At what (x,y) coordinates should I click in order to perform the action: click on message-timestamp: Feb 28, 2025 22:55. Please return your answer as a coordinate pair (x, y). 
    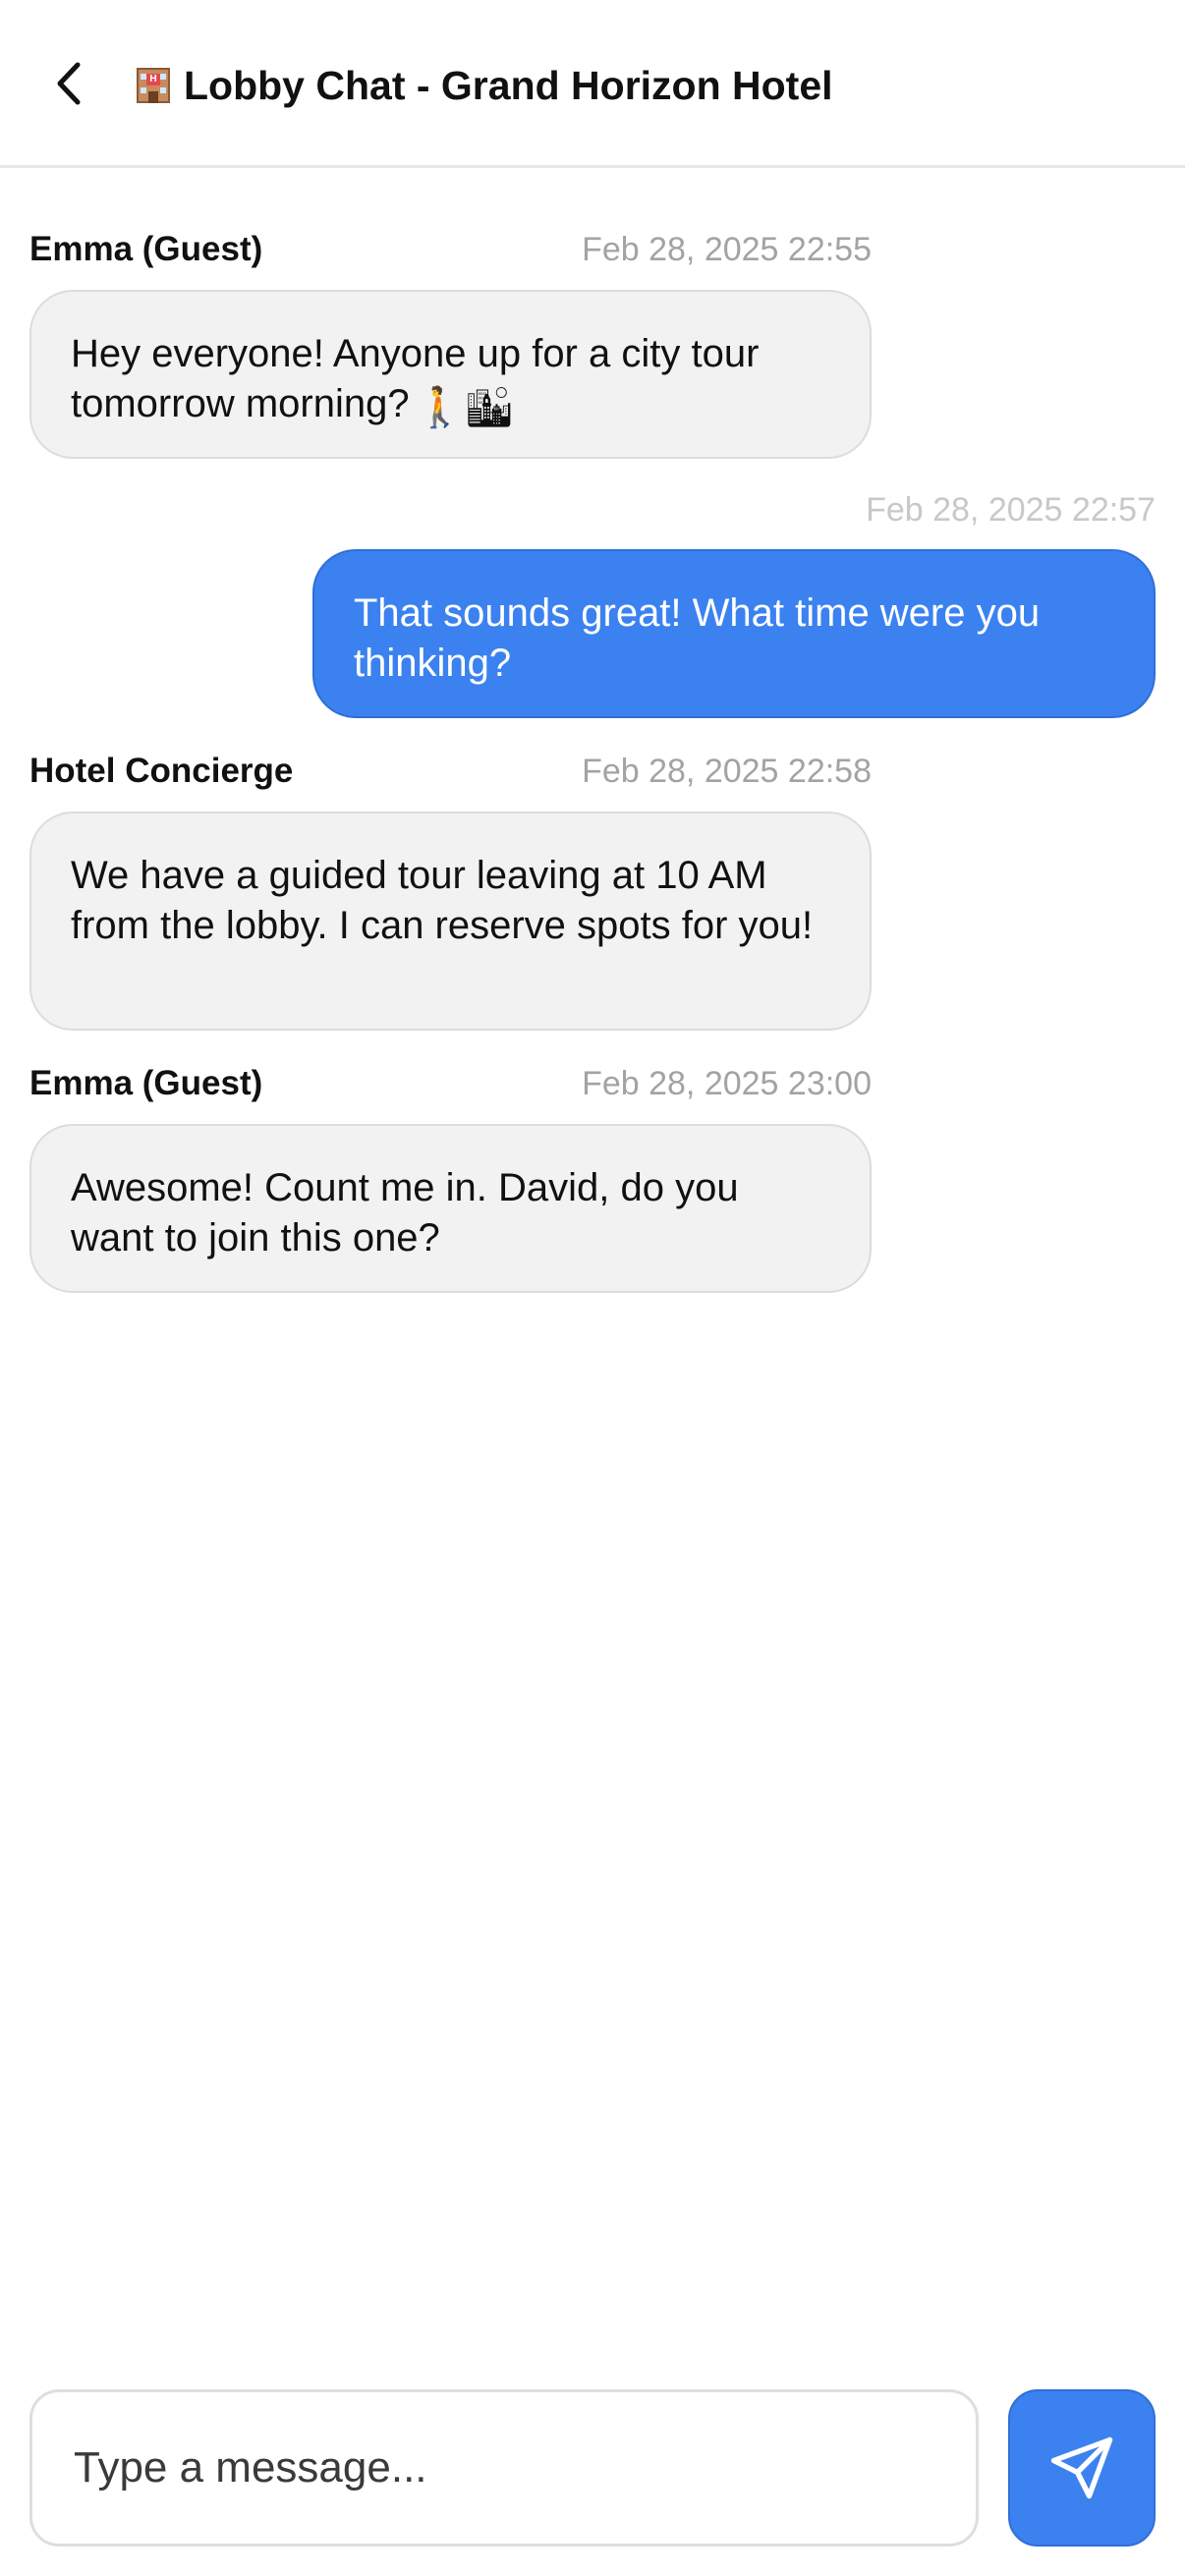
    Looking at the image, I should click on (727, 249).